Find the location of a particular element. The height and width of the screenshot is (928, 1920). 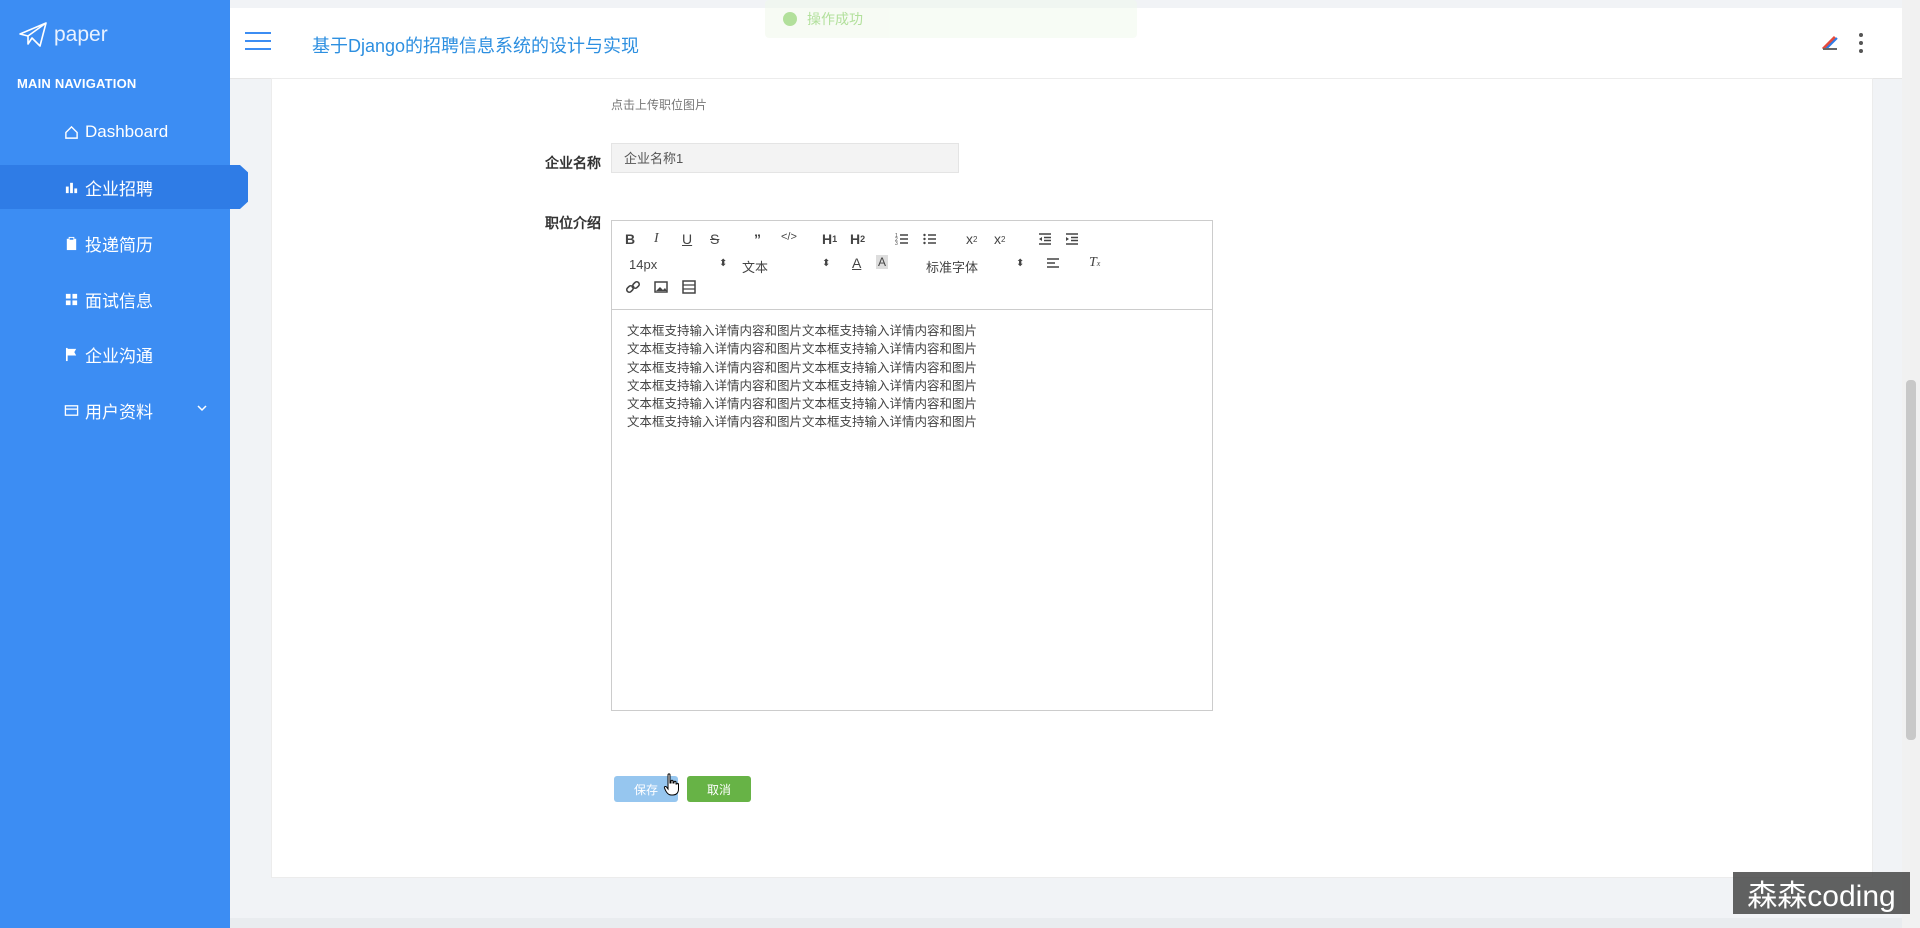

paper-plane-icon is located at coordinates (33, 34).